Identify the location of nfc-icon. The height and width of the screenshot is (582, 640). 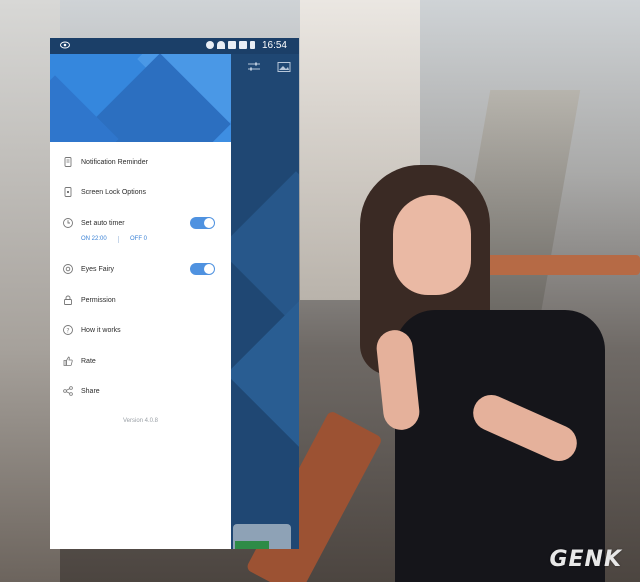
(232, 45).